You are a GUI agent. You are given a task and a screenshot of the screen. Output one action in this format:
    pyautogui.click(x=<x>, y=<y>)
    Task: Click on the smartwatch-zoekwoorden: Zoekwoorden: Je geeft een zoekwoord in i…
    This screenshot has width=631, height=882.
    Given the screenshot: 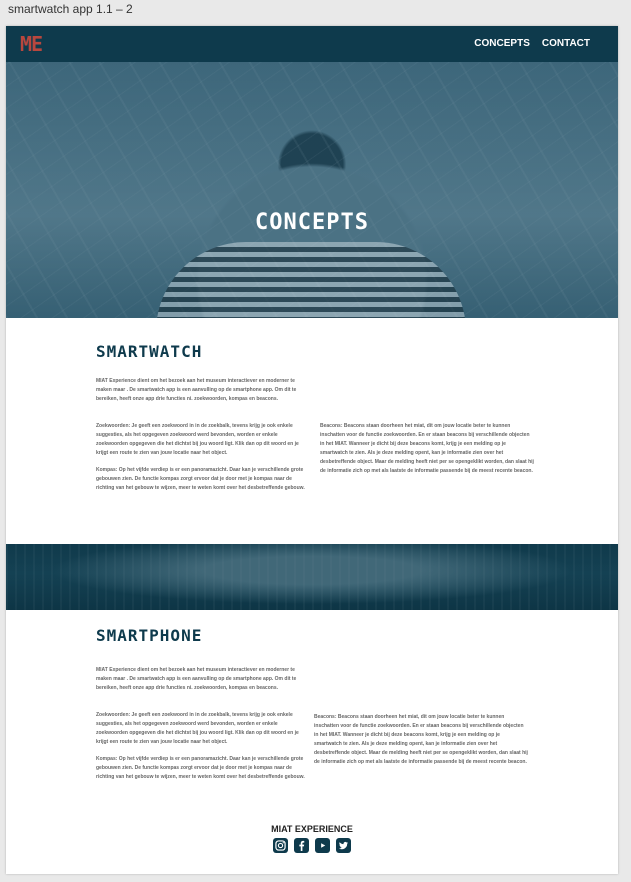 What is the action you would take?
    pyautogui.click(x=197, y=439)
    